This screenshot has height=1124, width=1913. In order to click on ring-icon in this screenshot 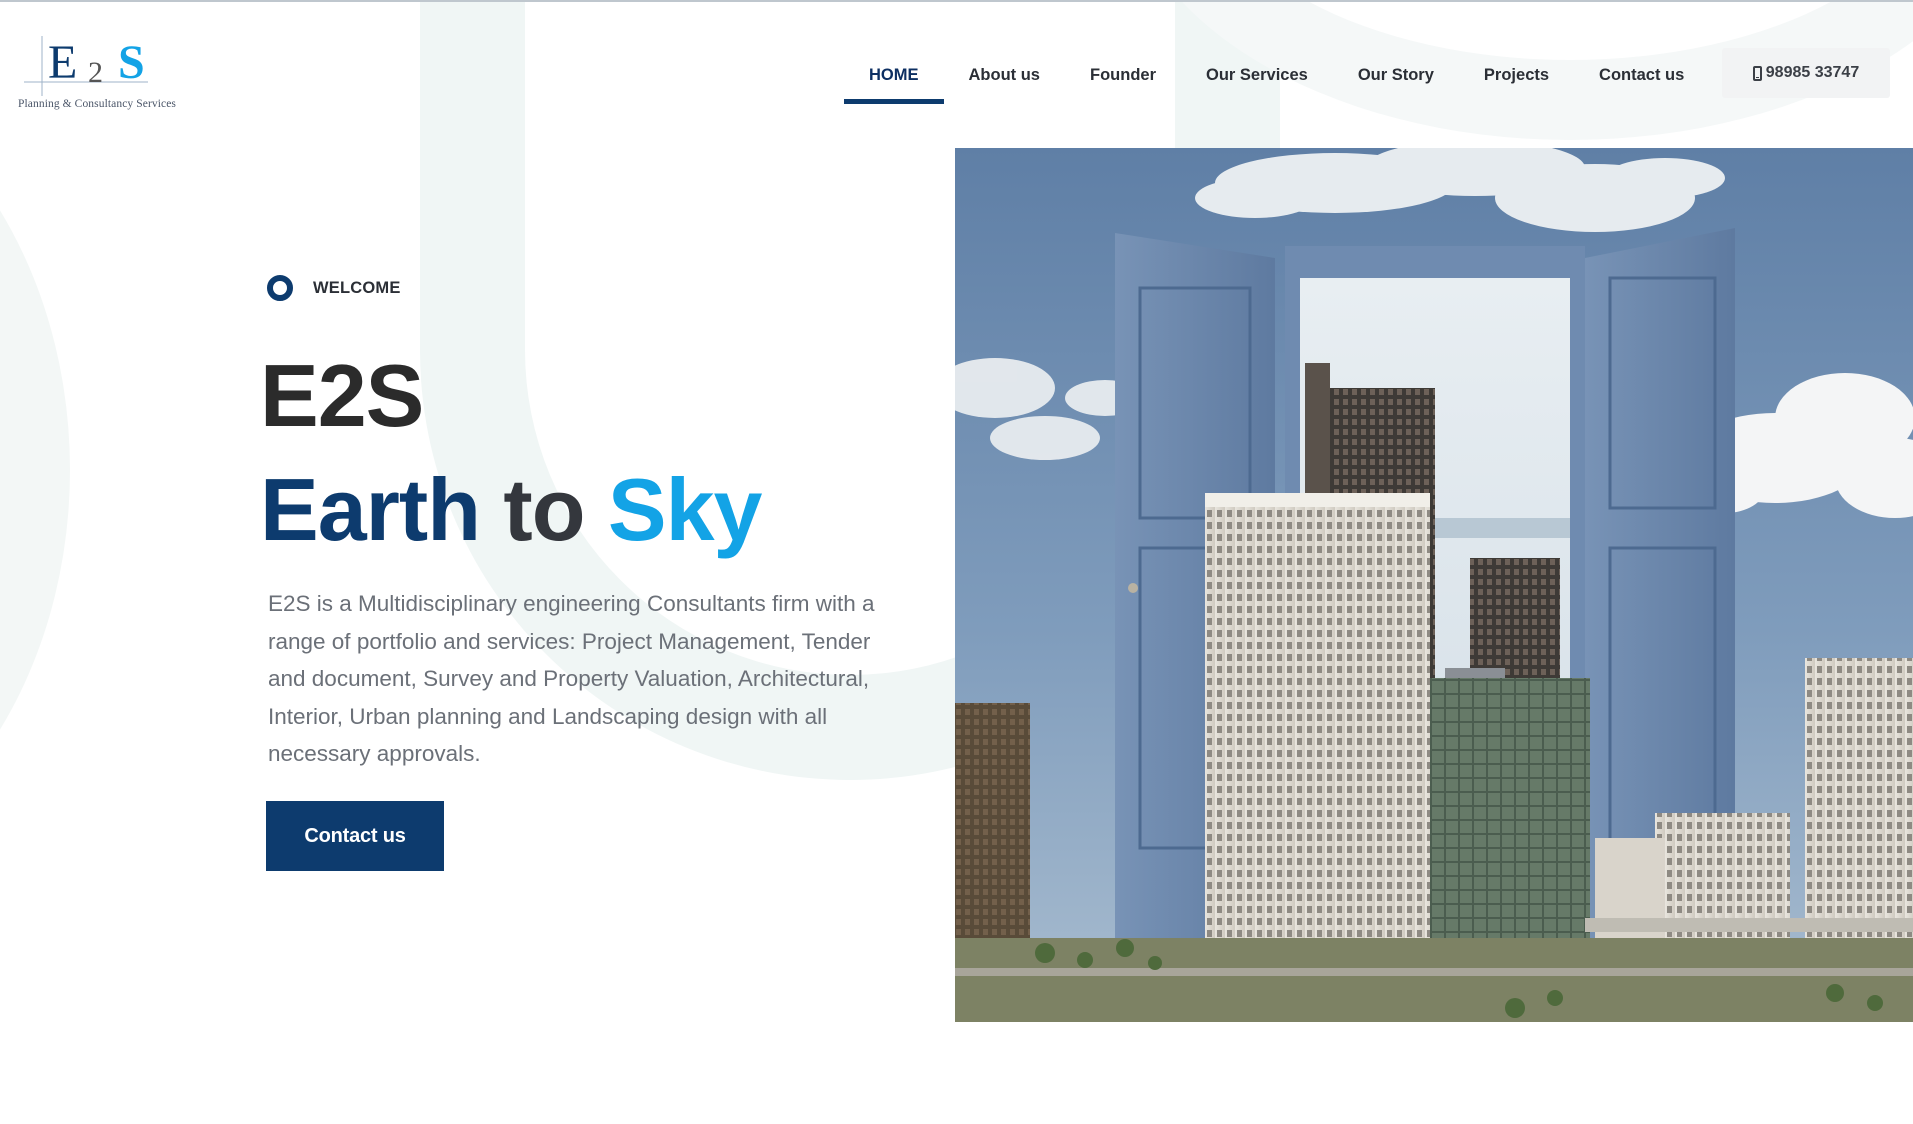, I will do `click(280, 288)`.